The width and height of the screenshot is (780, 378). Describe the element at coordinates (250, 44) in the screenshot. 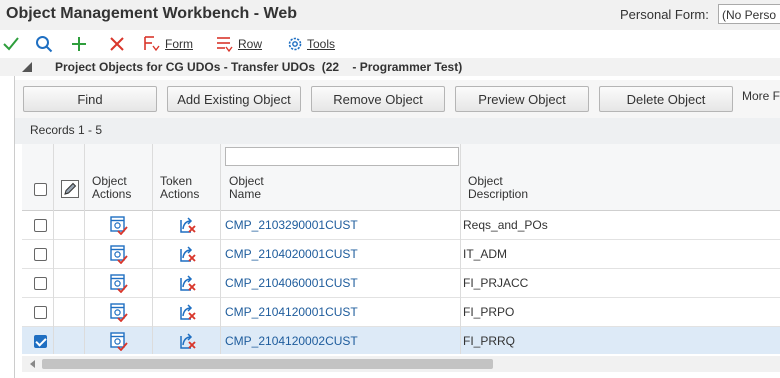

I see `row-menu-label: Row` at that location.